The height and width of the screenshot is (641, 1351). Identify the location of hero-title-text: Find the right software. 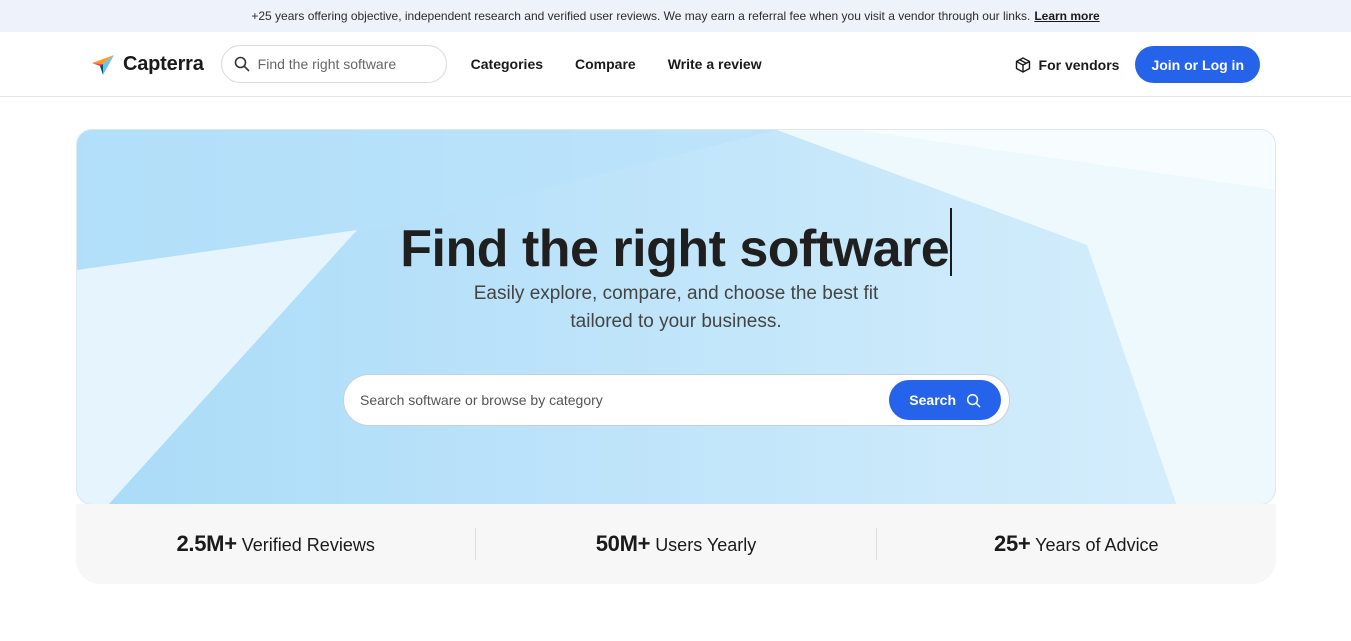
(675, 249).